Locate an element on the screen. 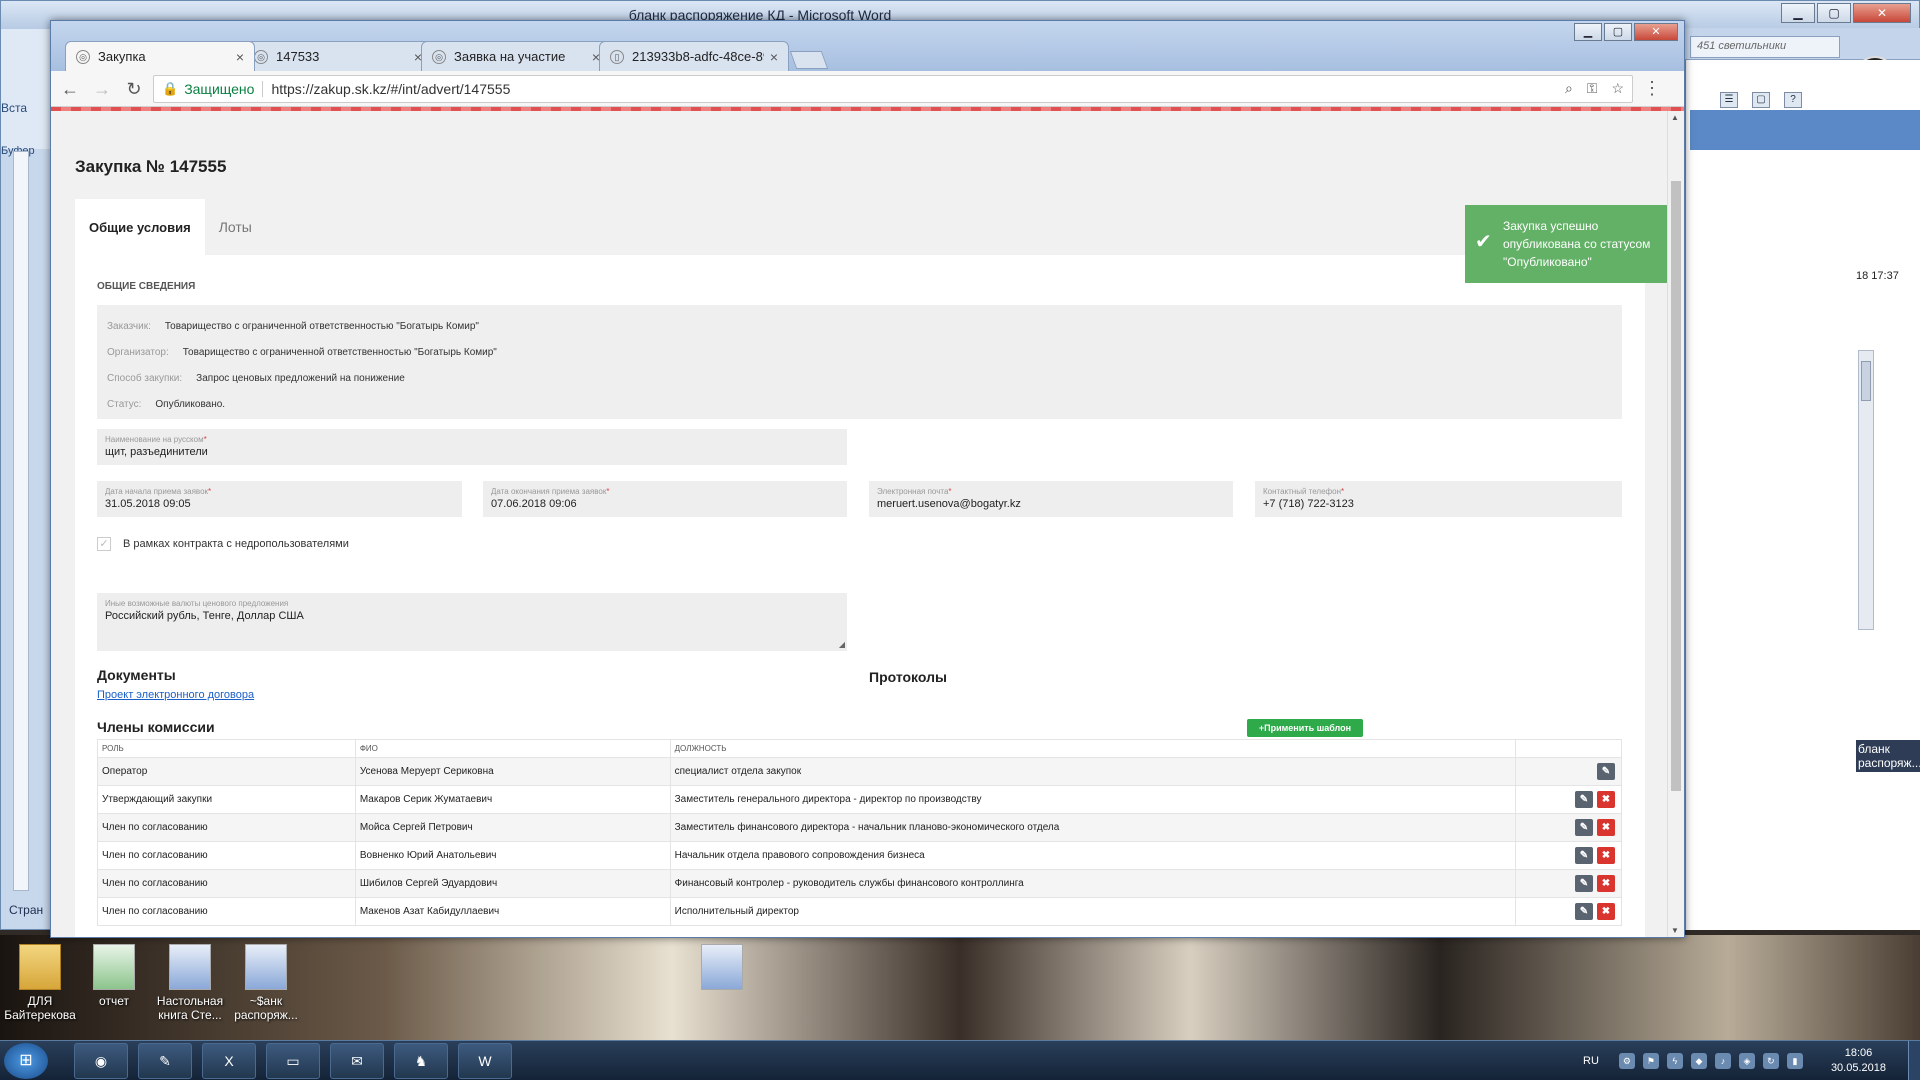 The width and height of the screenshot is (1920, 1080). battery-icon: ▮ is located at coordinates (1794, 1061).